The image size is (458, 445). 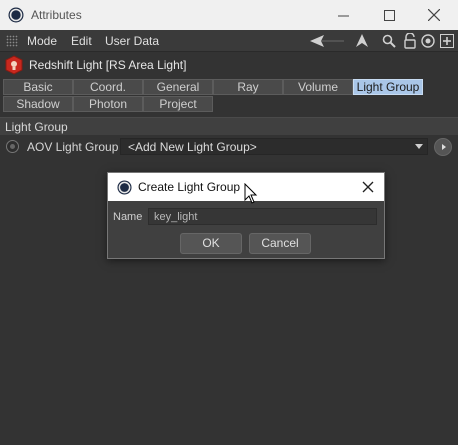 I want to click on back-arrow-button, so click(x=327, y=41).